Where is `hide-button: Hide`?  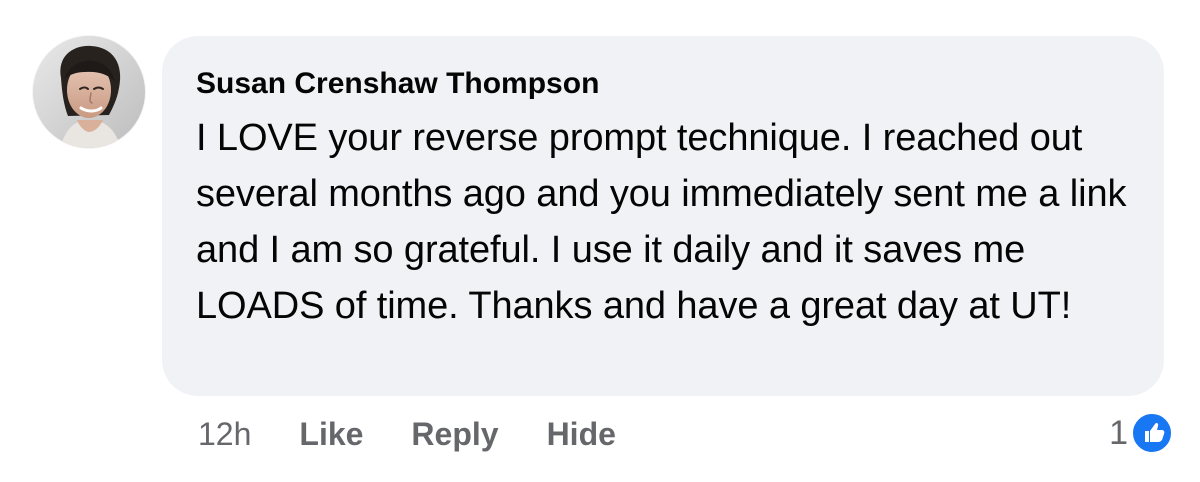
hide-button: Hide is located at coordinates (581, 434).